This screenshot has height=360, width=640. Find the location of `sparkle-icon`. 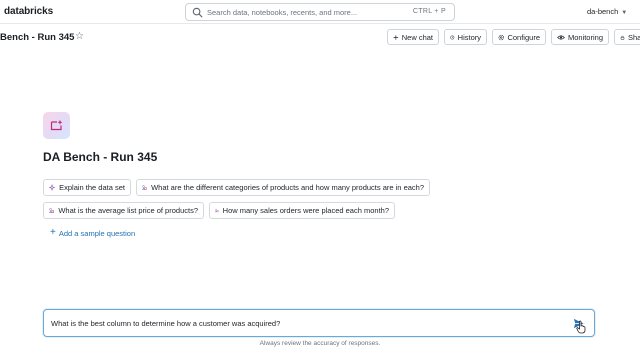

sparkle-icon is located at coordinates (52, 187).